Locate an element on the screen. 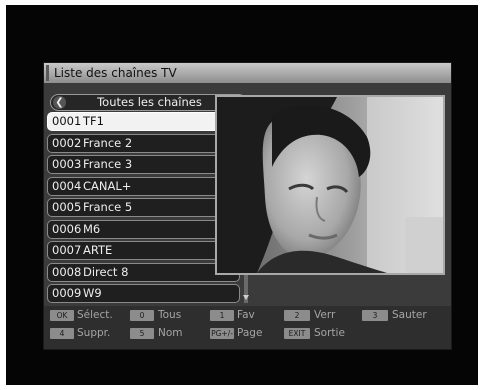 This screenshot has height=390, width=484. channel-item-w9: 0009 W9 is located at coordinates (143, 293).